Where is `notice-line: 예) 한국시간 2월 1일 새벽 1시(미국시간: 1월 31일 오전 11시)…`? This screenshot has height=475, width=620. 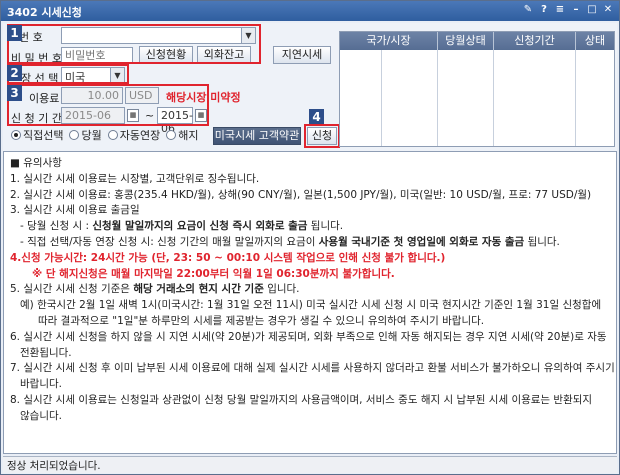
notice-line: 예) 한국시간 2월 1일 새벽 1시(미국시간: 1월 31일 오전 11시)… is located at coordinates (311, 305).